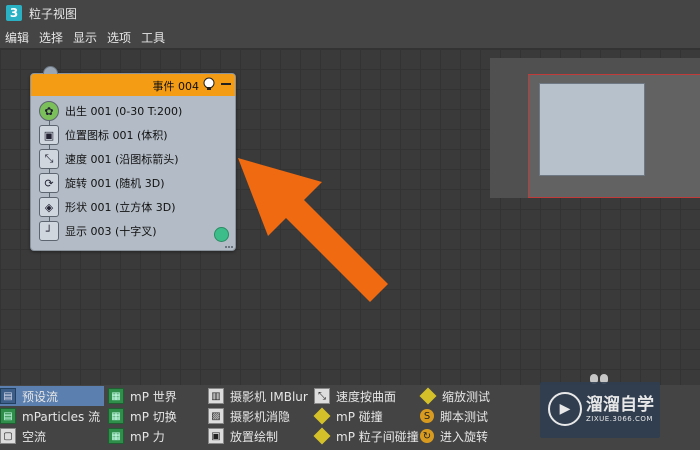 The image size is (700, 450). Describe the element at coordinates (427, 416) in the screenshot. I see `script-test-icon: S` at that location.